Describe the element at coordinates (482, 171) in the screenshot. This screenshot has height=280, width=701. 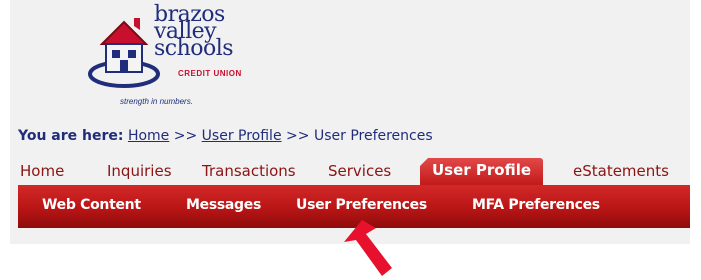
I see `tab-user-profile: User Profile` at that location.